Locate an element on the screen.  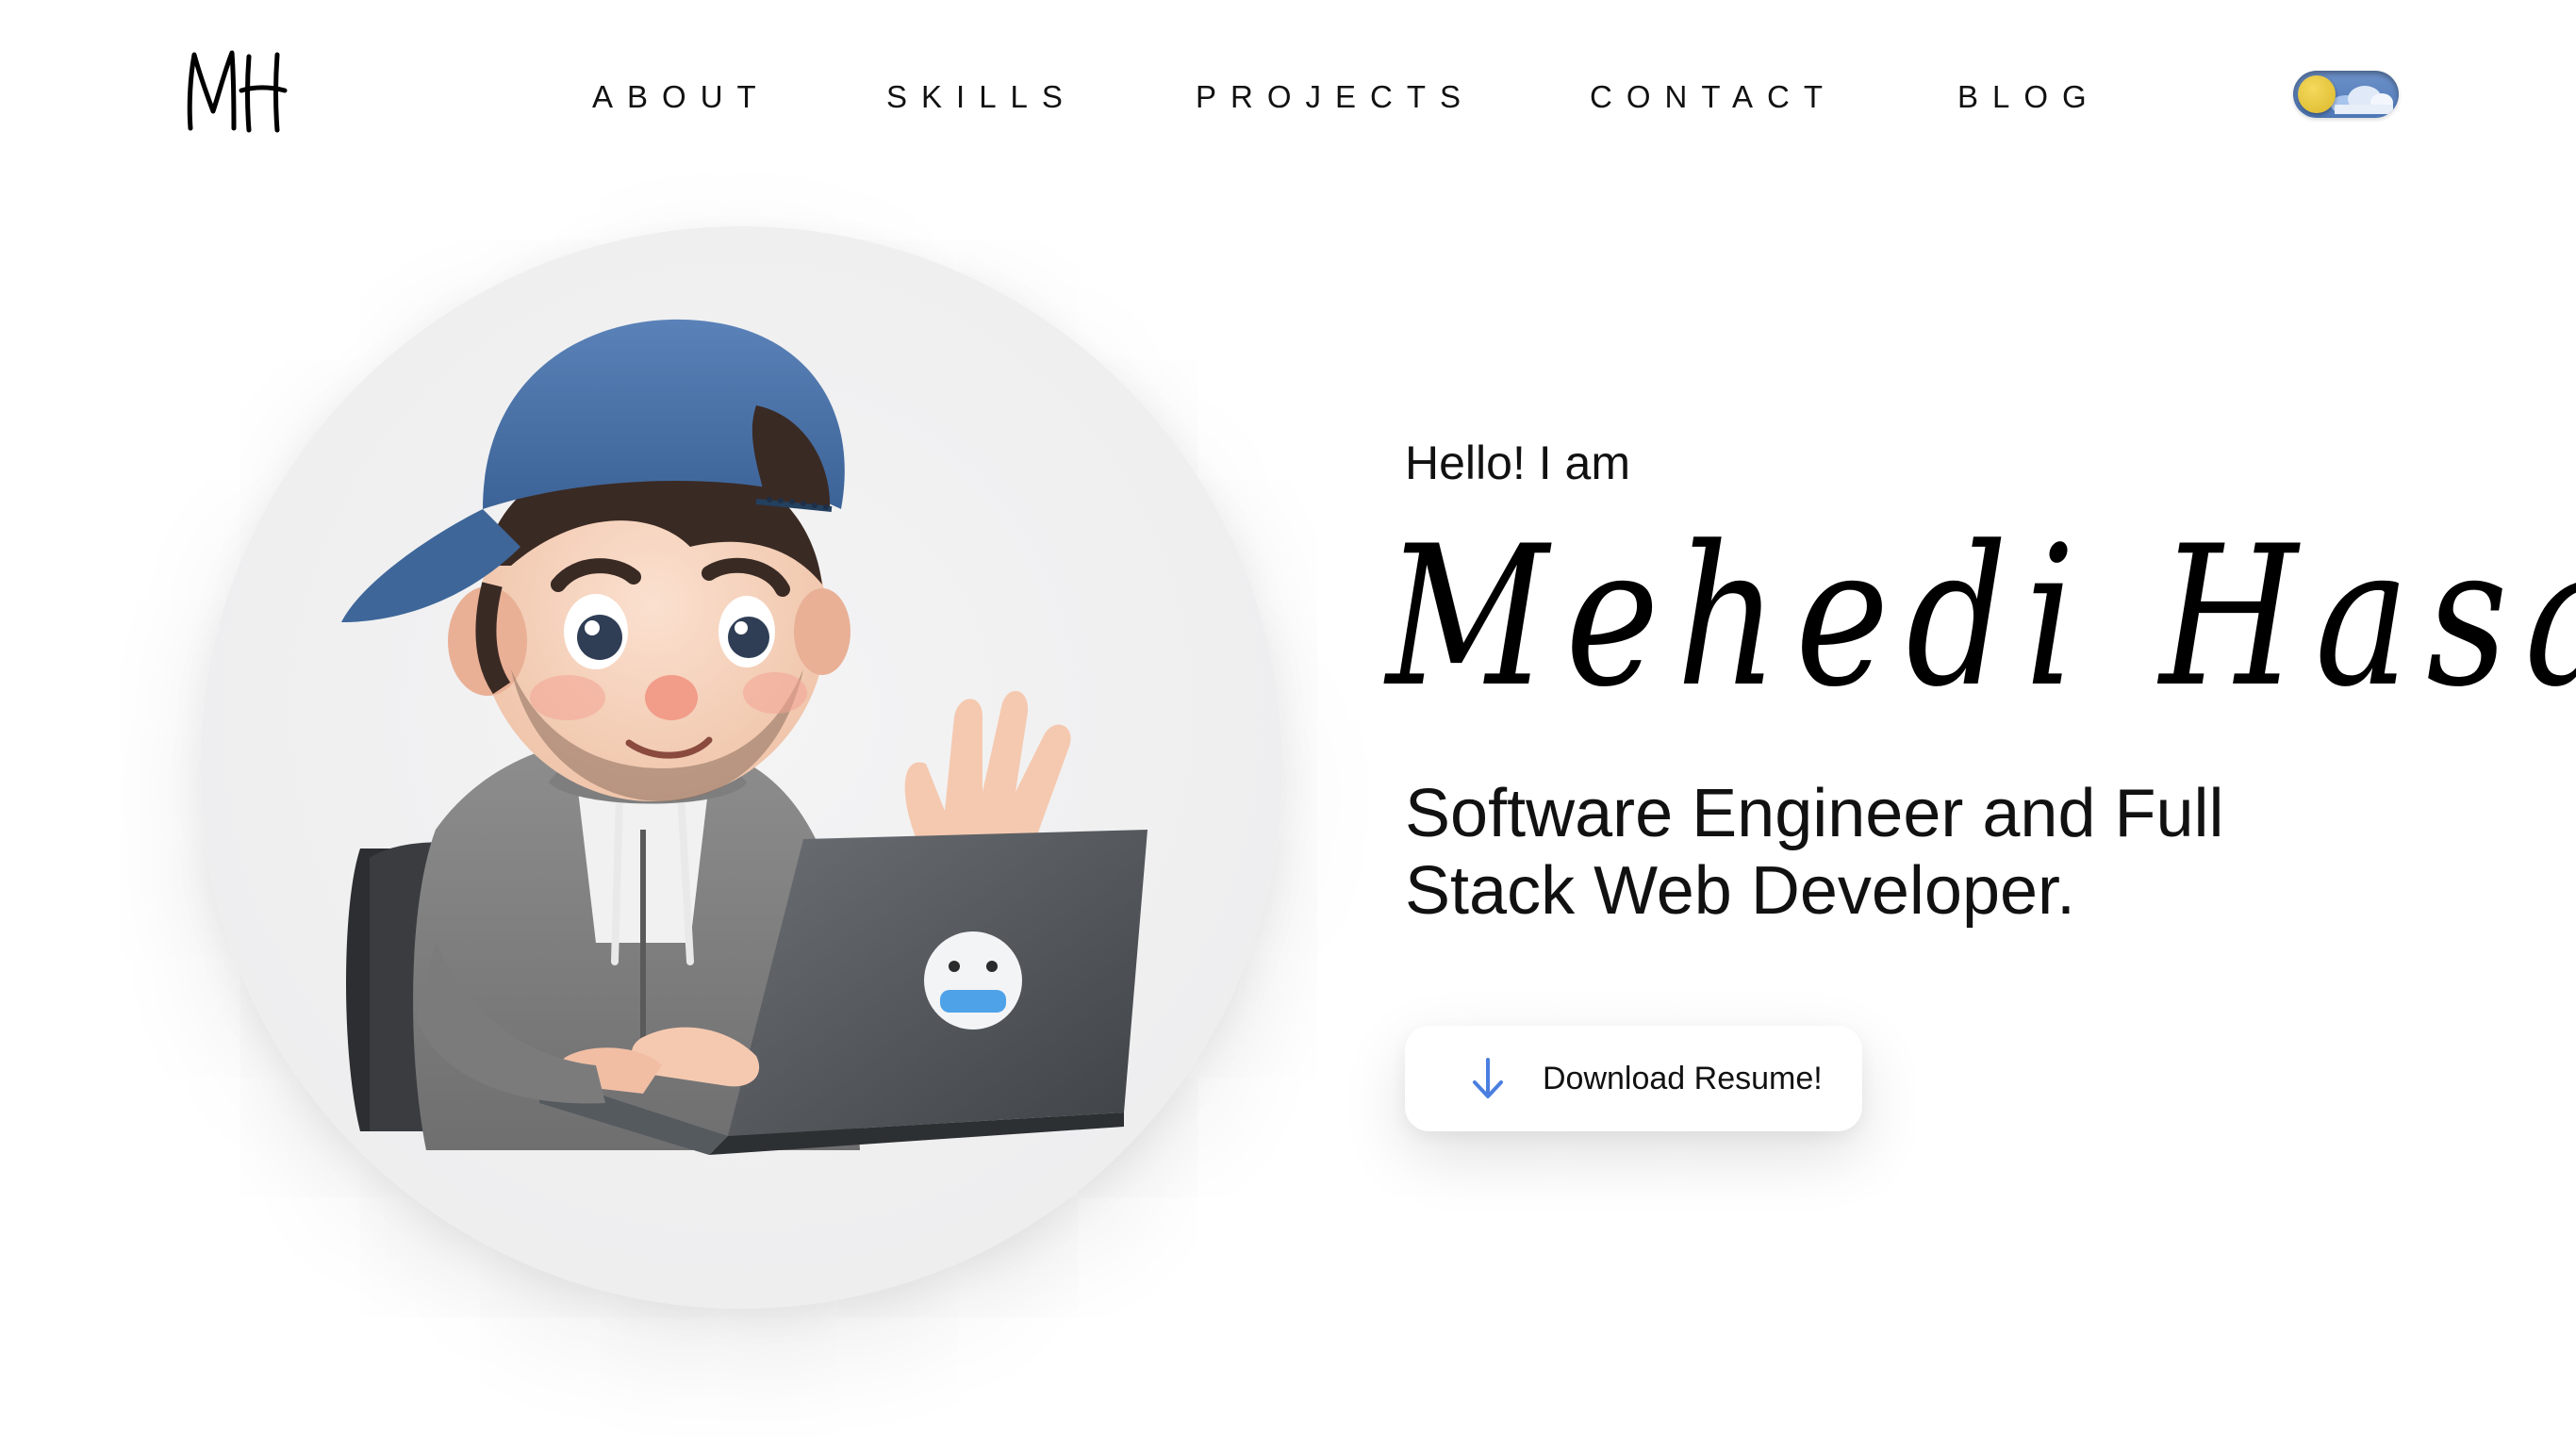
cloud-icon is located at coordinates (2362, 100).